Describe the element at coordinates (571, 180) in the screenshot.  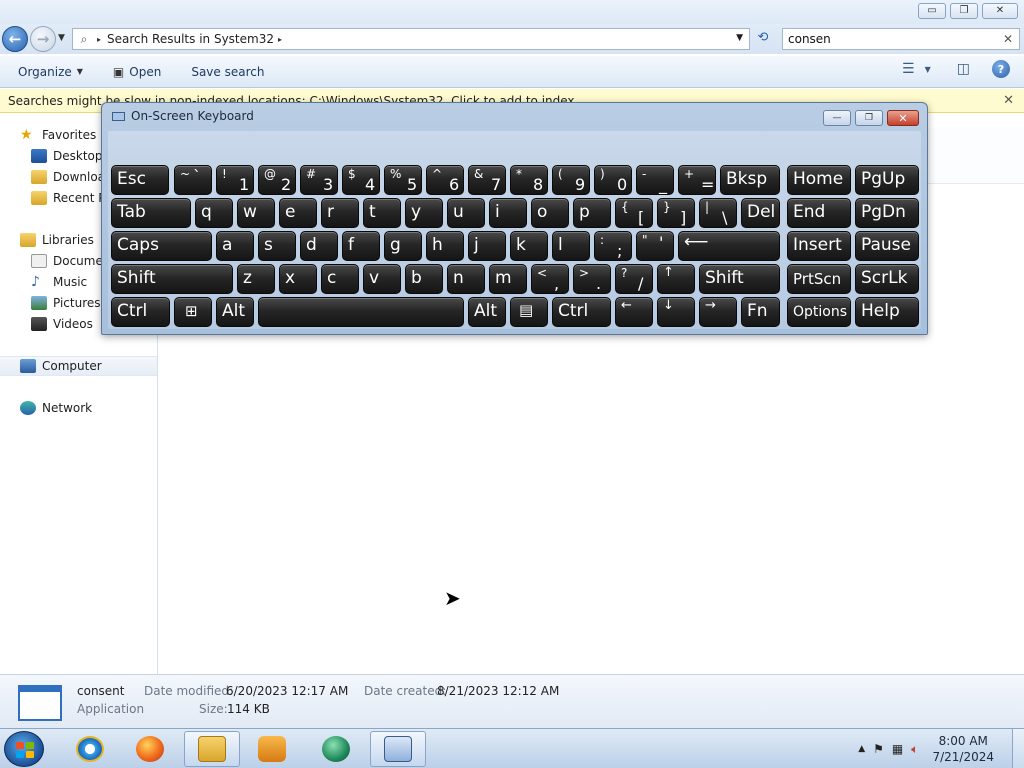
I see `key-9: (9` at that location.